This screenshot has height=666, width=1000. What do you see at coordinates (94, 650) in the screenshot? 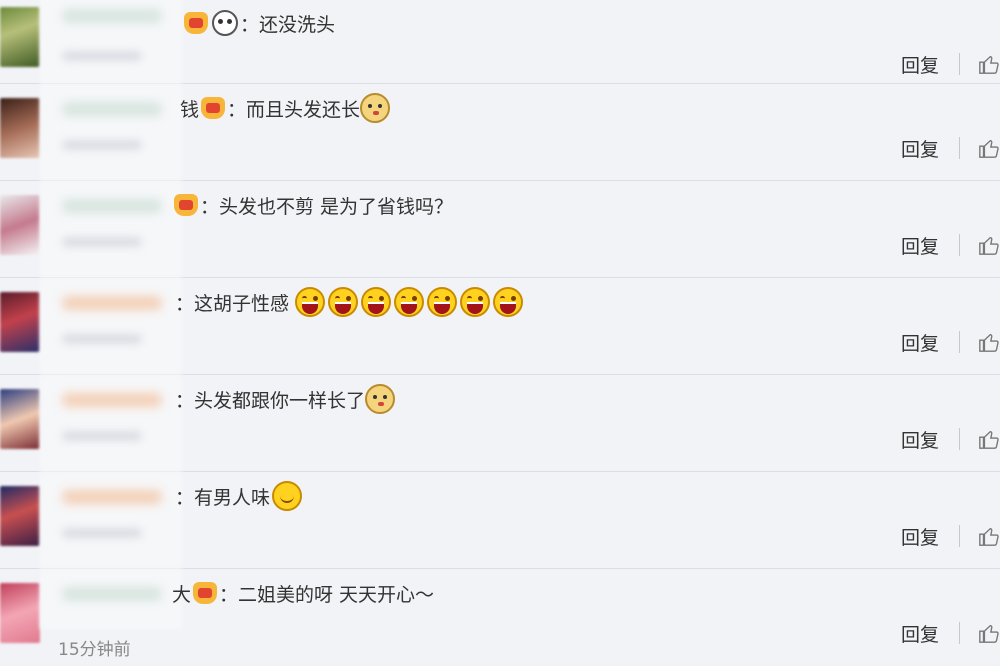
I see `comment-timestamp: 15分钟前` at bounding box center [94, 650].